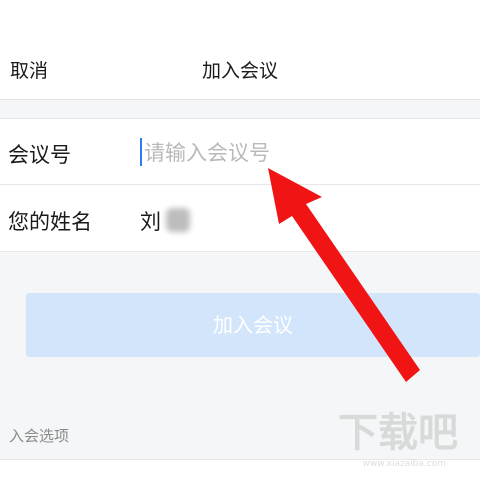  Describe the element at coordinates (239, 71) in the screenshot. I see `page-title: 加入会议` at that location.